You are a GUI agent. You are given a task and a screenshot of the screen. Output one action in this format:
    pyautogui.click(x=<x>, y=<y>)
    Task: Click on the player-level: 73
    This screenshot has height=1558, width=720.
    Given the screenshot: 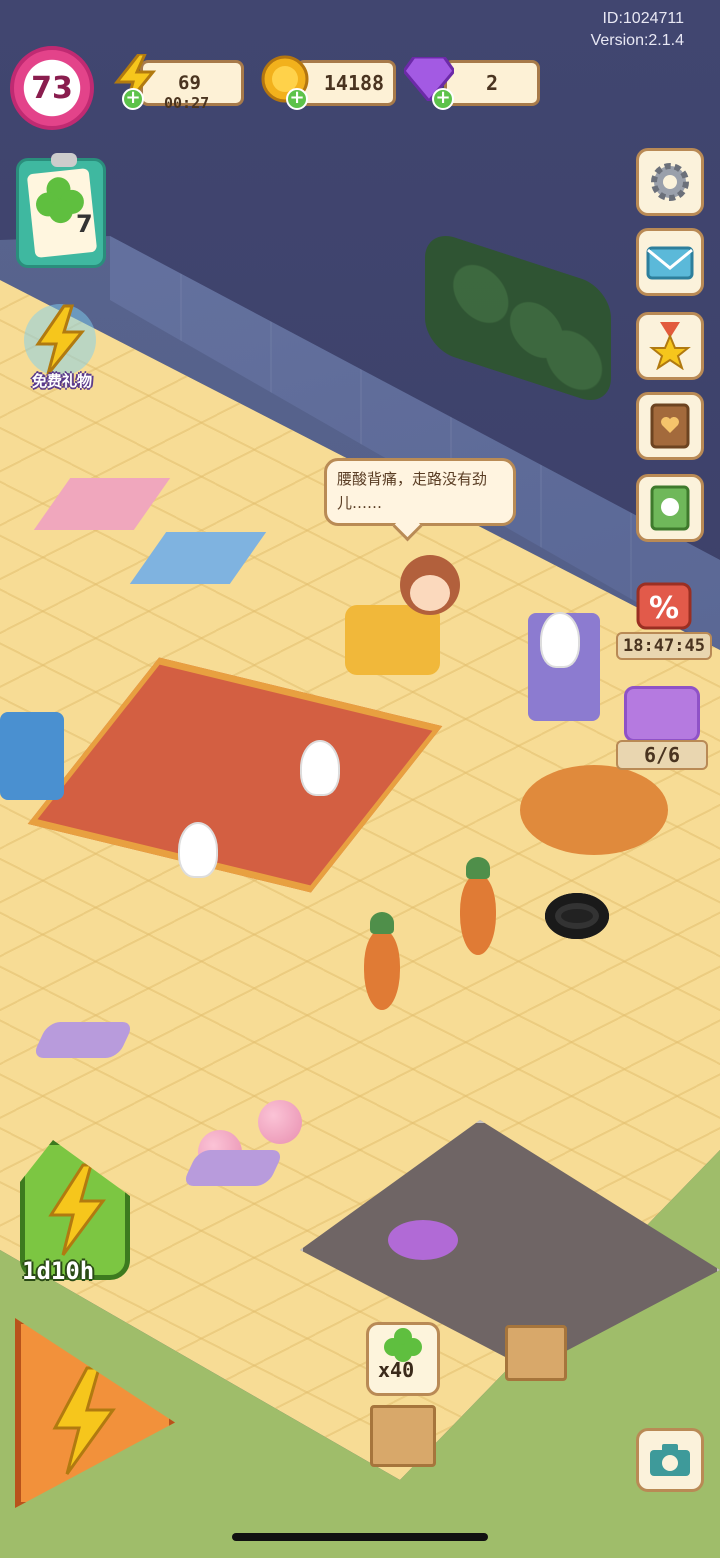 What is the action you would take?
    pyautogui.click(x=52, y=88)
    